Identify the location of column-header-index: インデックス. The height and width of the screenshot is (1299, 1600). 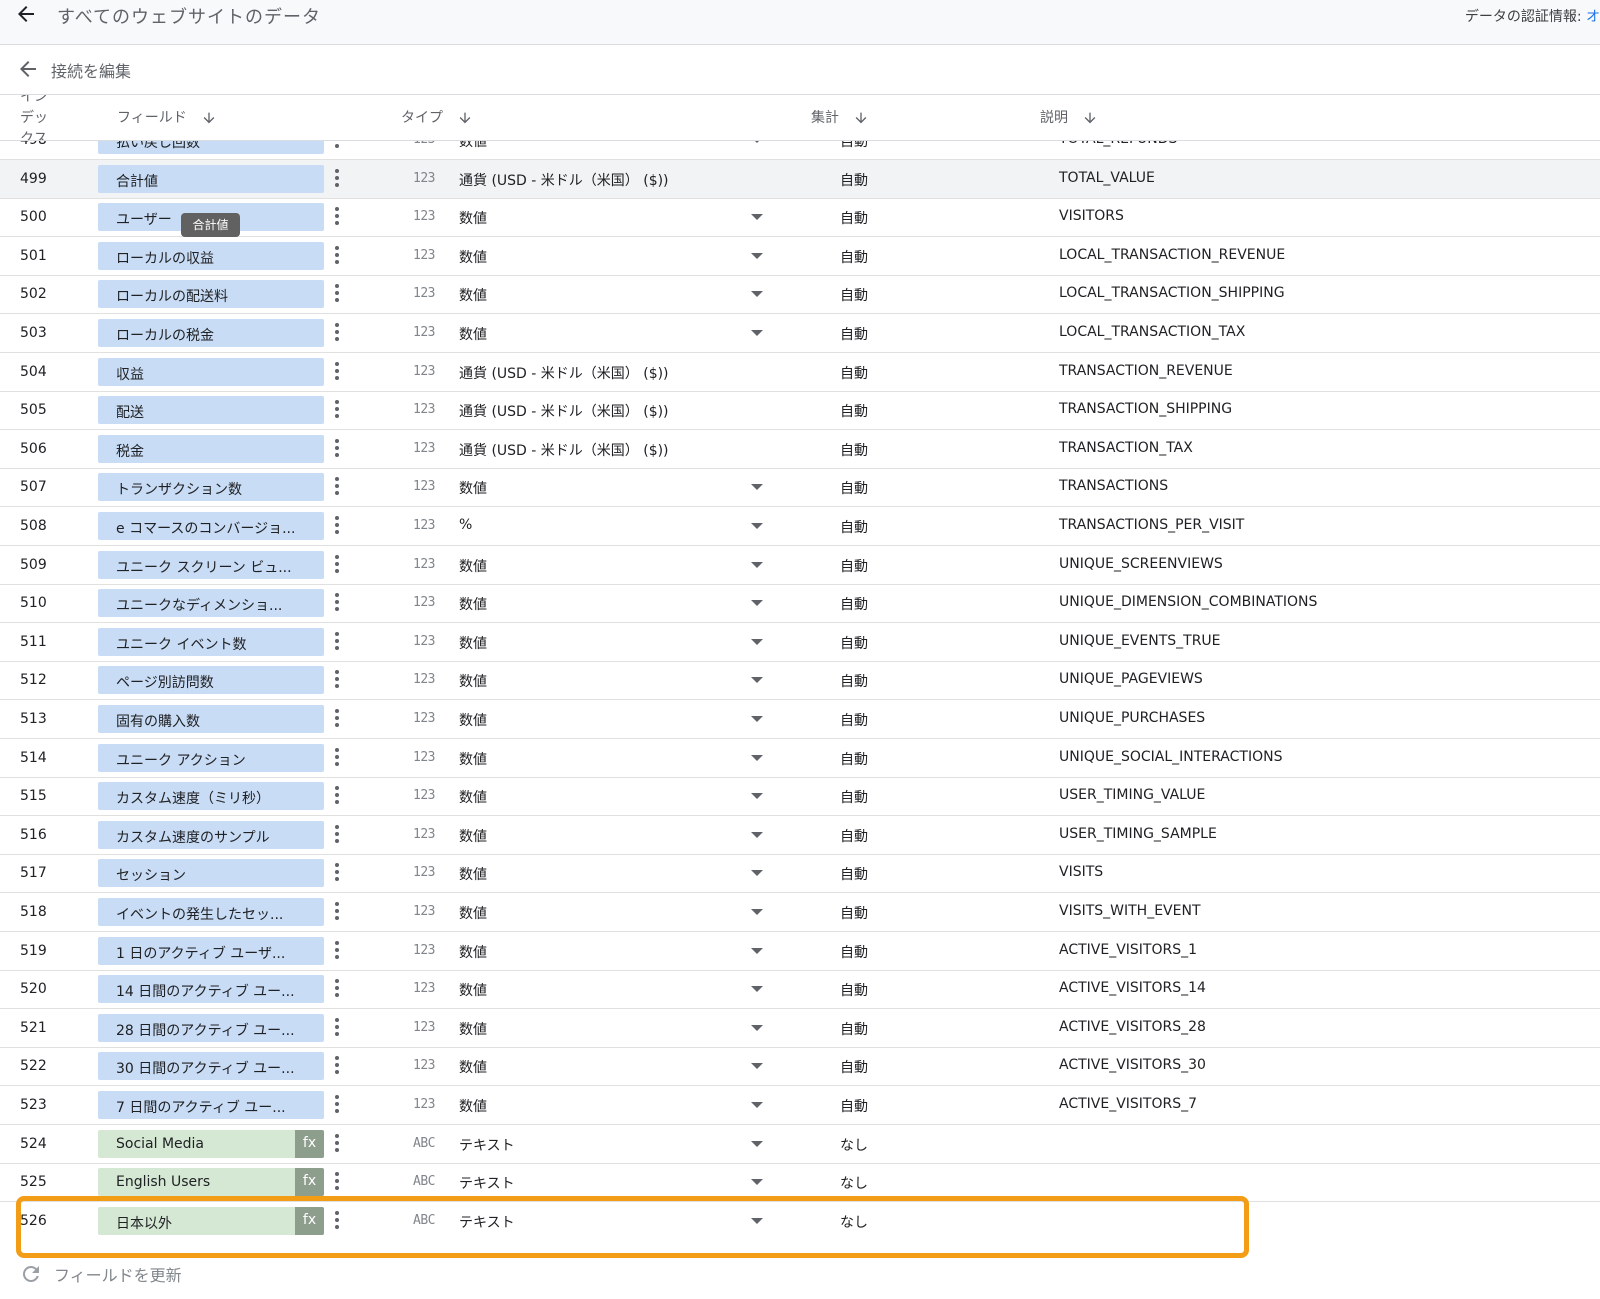
(37, 117).